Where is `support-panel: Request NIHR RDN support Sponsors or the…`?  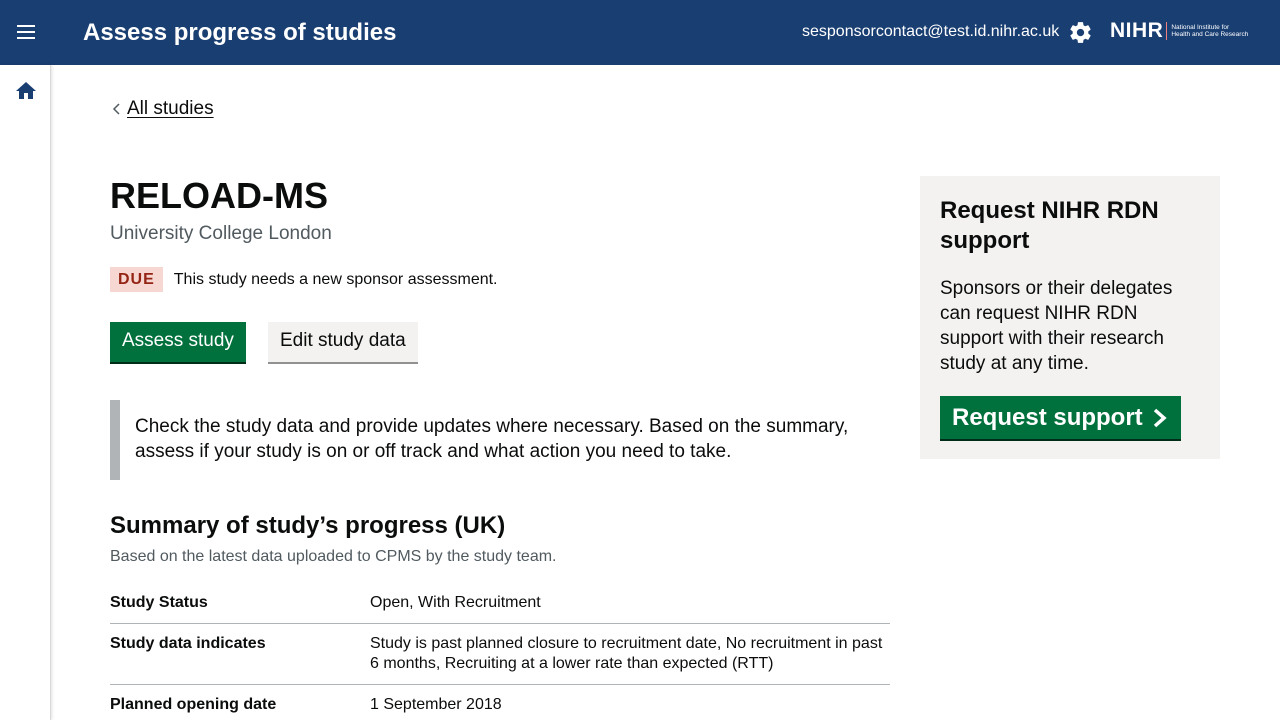
support-panel: Request NIHR RDN support Sponsors or the… is located at coordinates (1070, 317).